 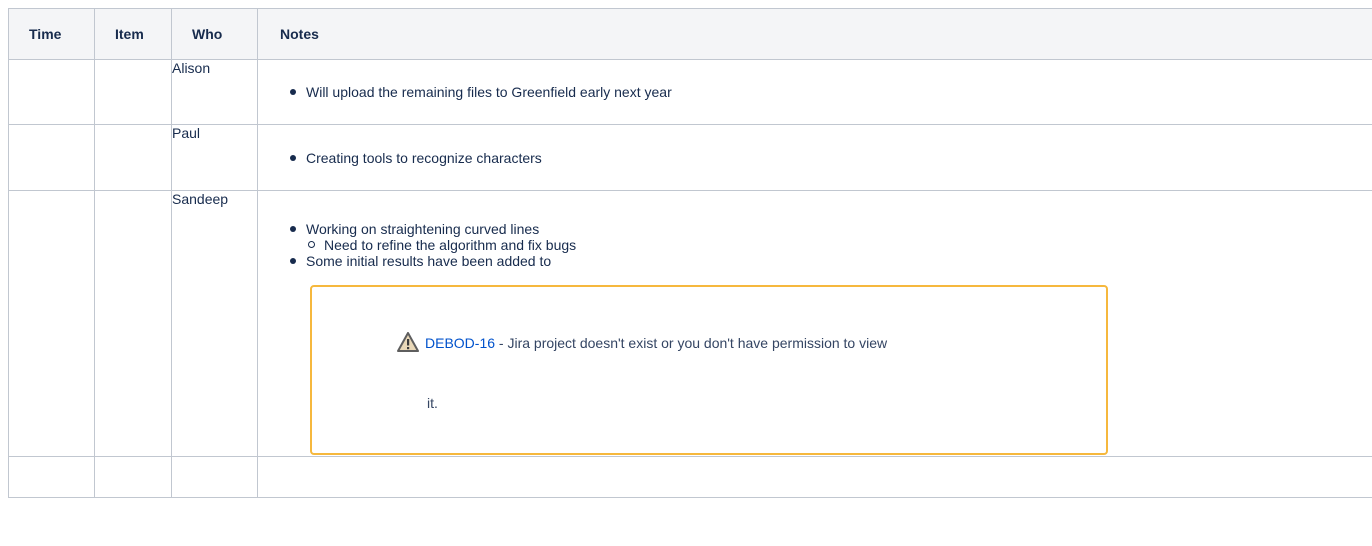 I want to click on list-item: Creating tools to recognize characters, so click(x=400, y=158).